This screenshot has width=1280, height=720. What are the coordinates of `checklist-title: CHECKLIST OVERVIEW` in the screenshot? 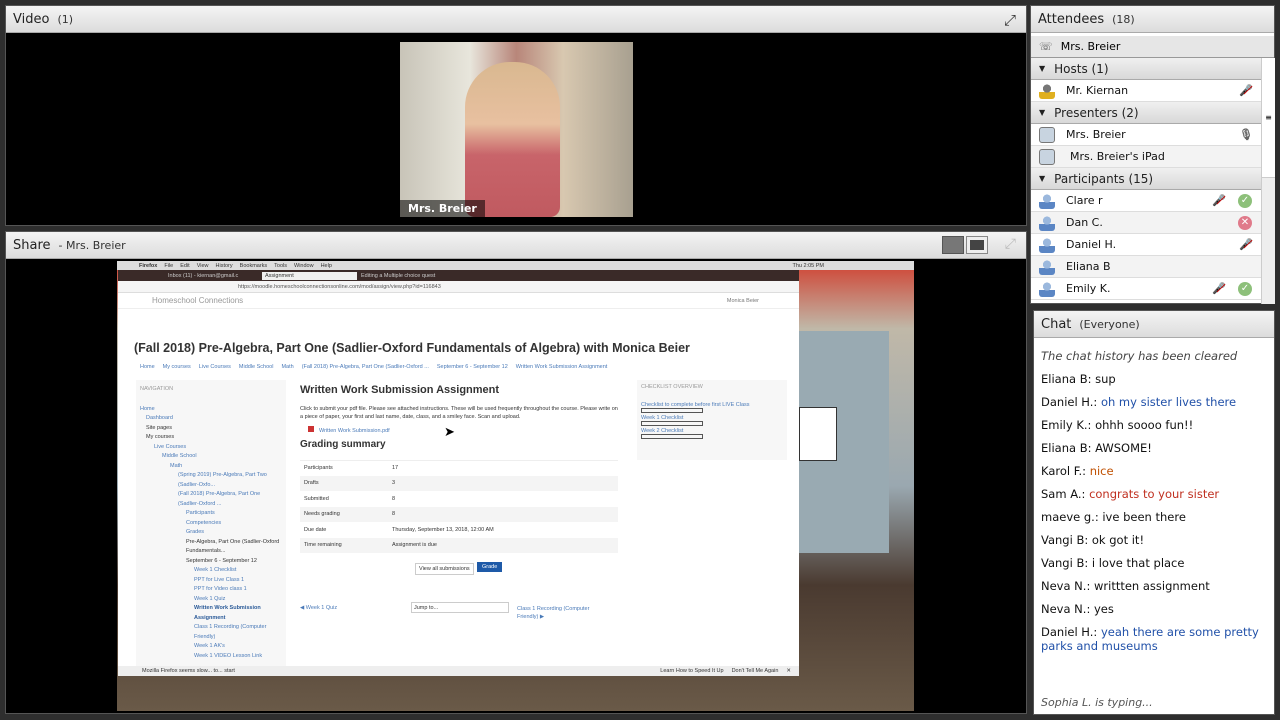 It's located at (672, 387).